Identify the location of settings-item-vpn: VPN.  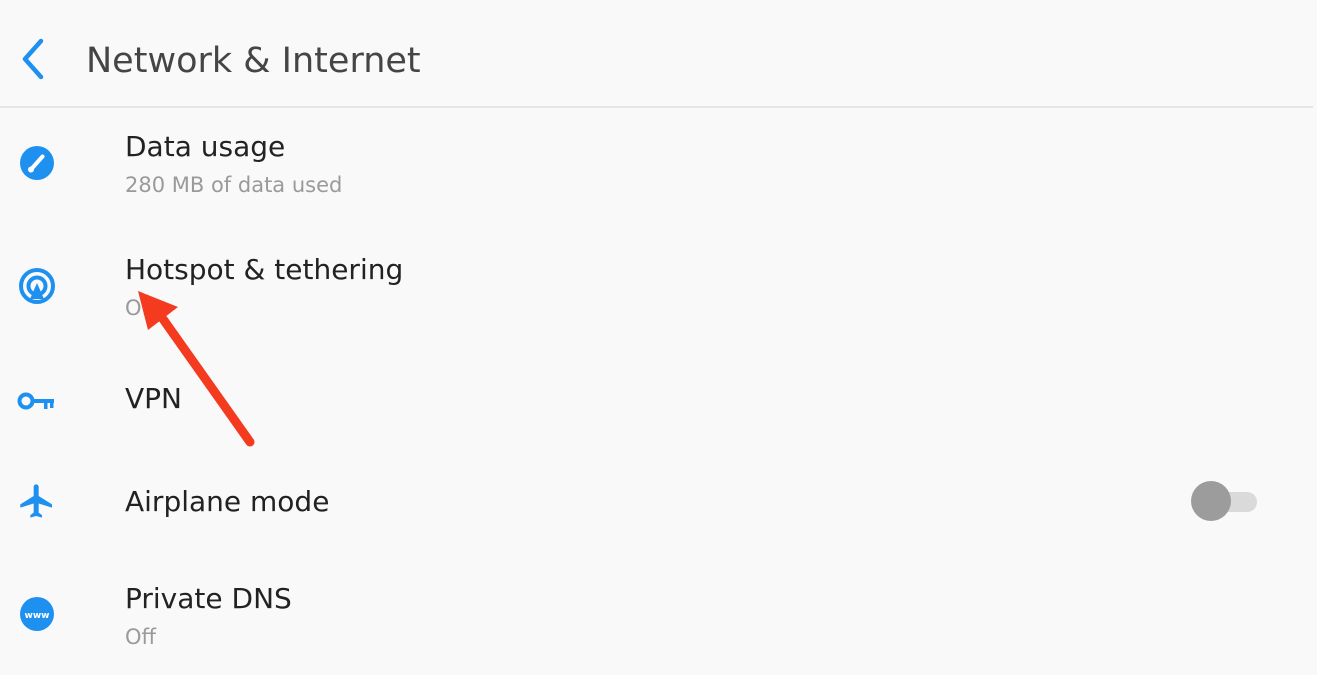
(656, 401).